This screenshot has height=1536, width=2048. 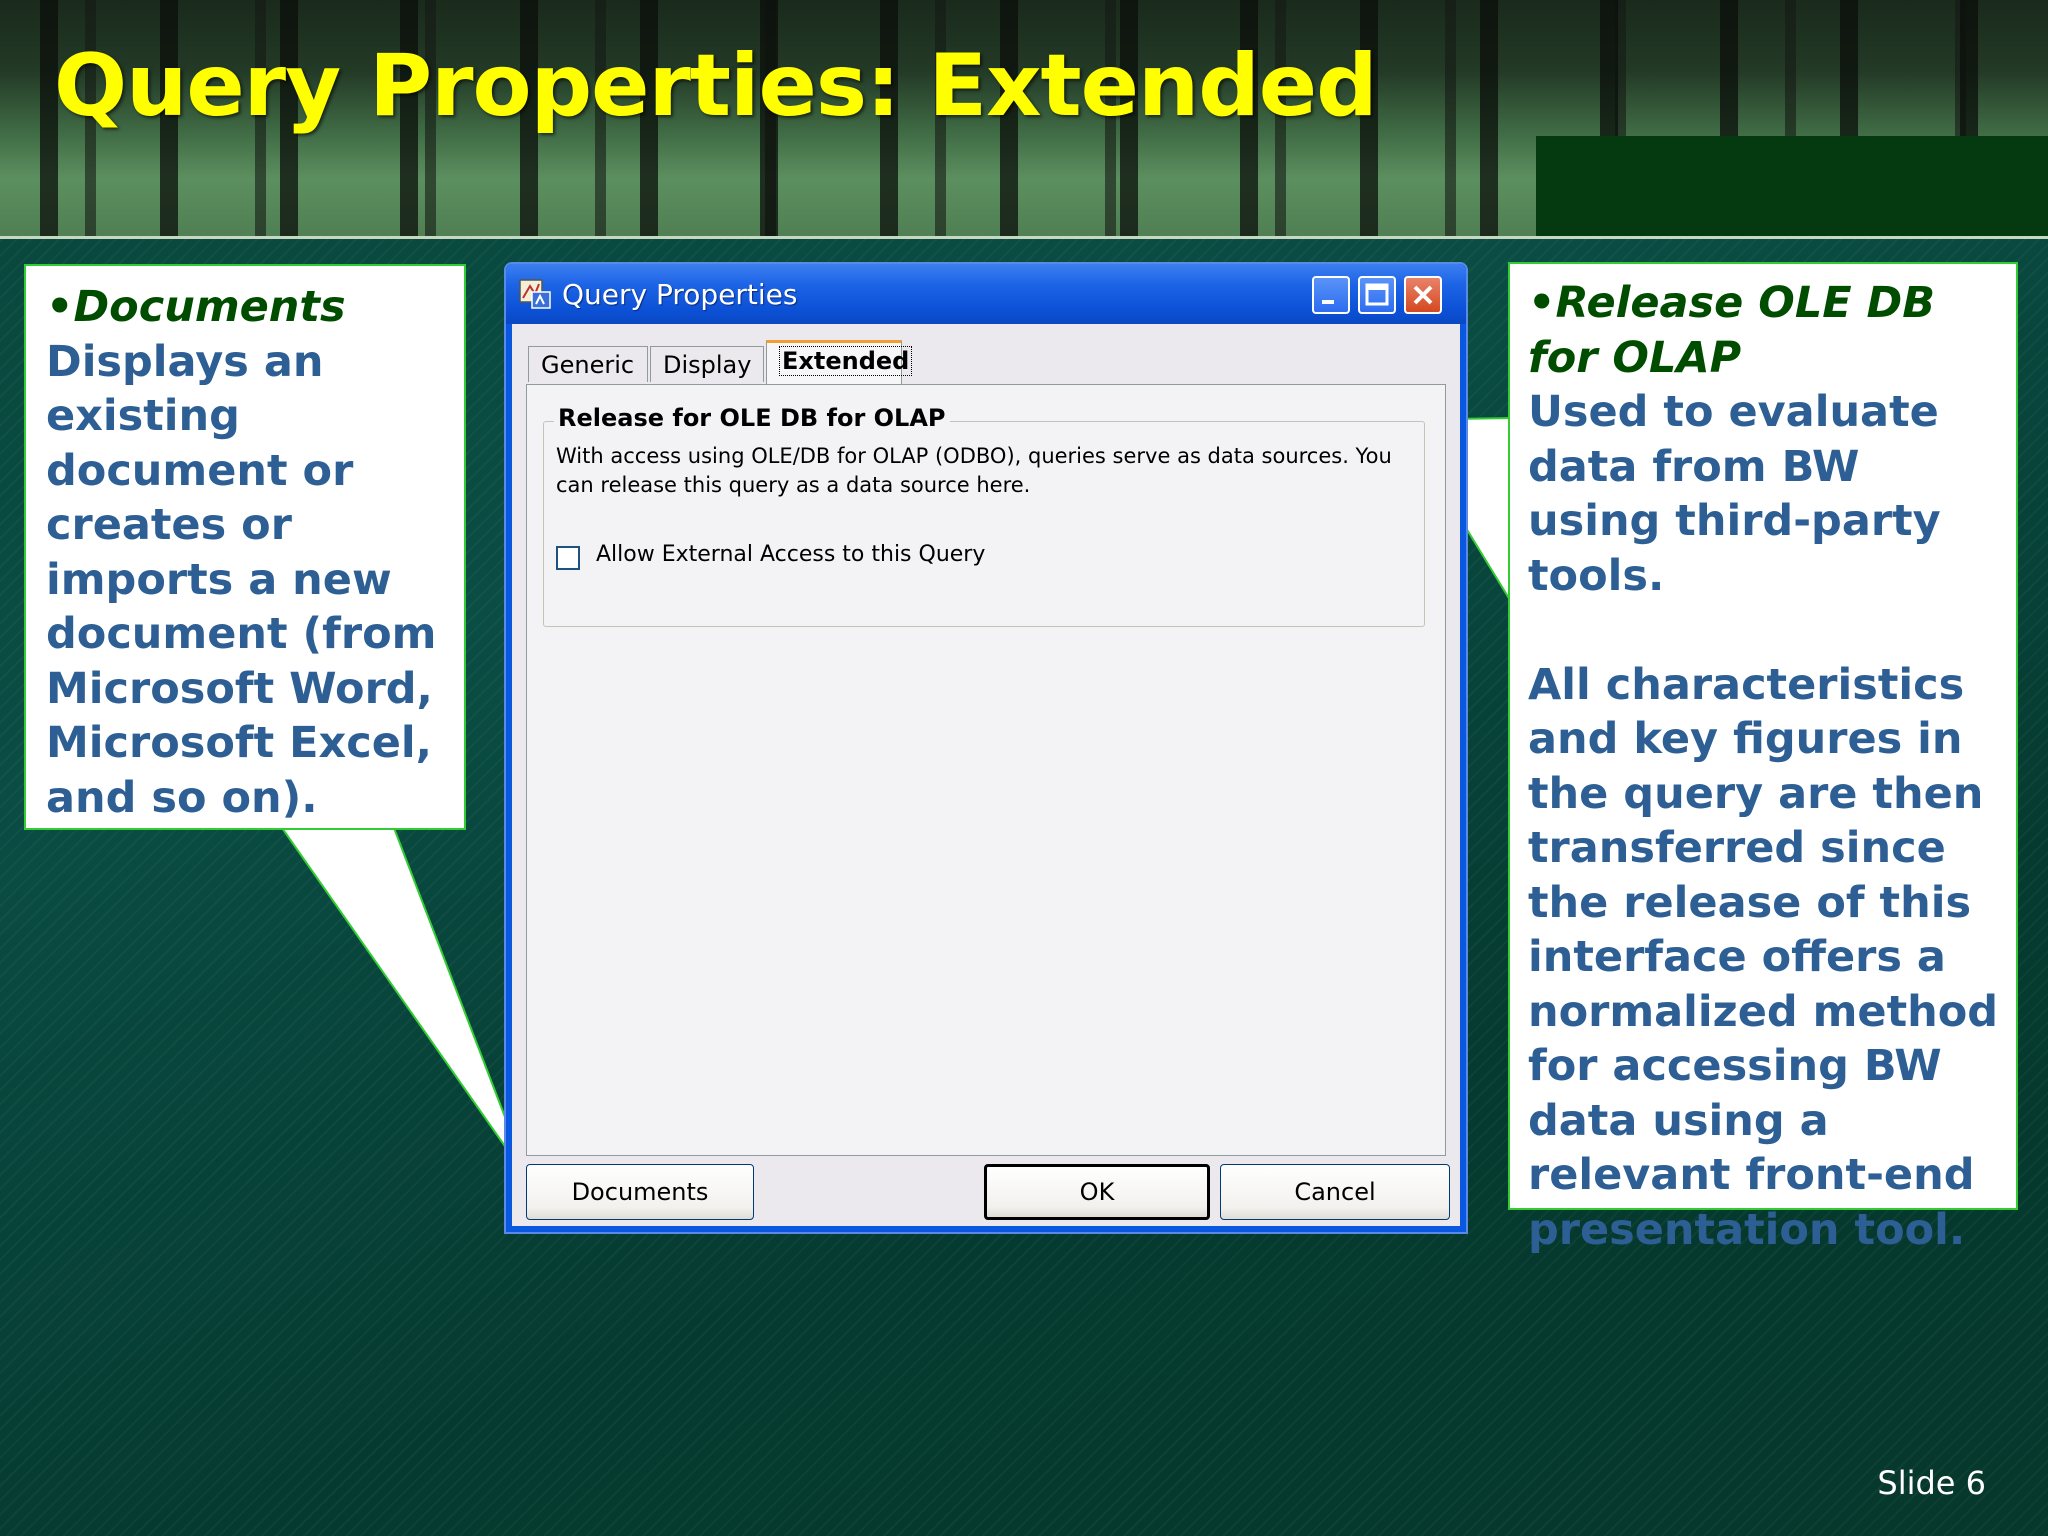 I want to click on minimize-button, so click(x=1331, y=295).